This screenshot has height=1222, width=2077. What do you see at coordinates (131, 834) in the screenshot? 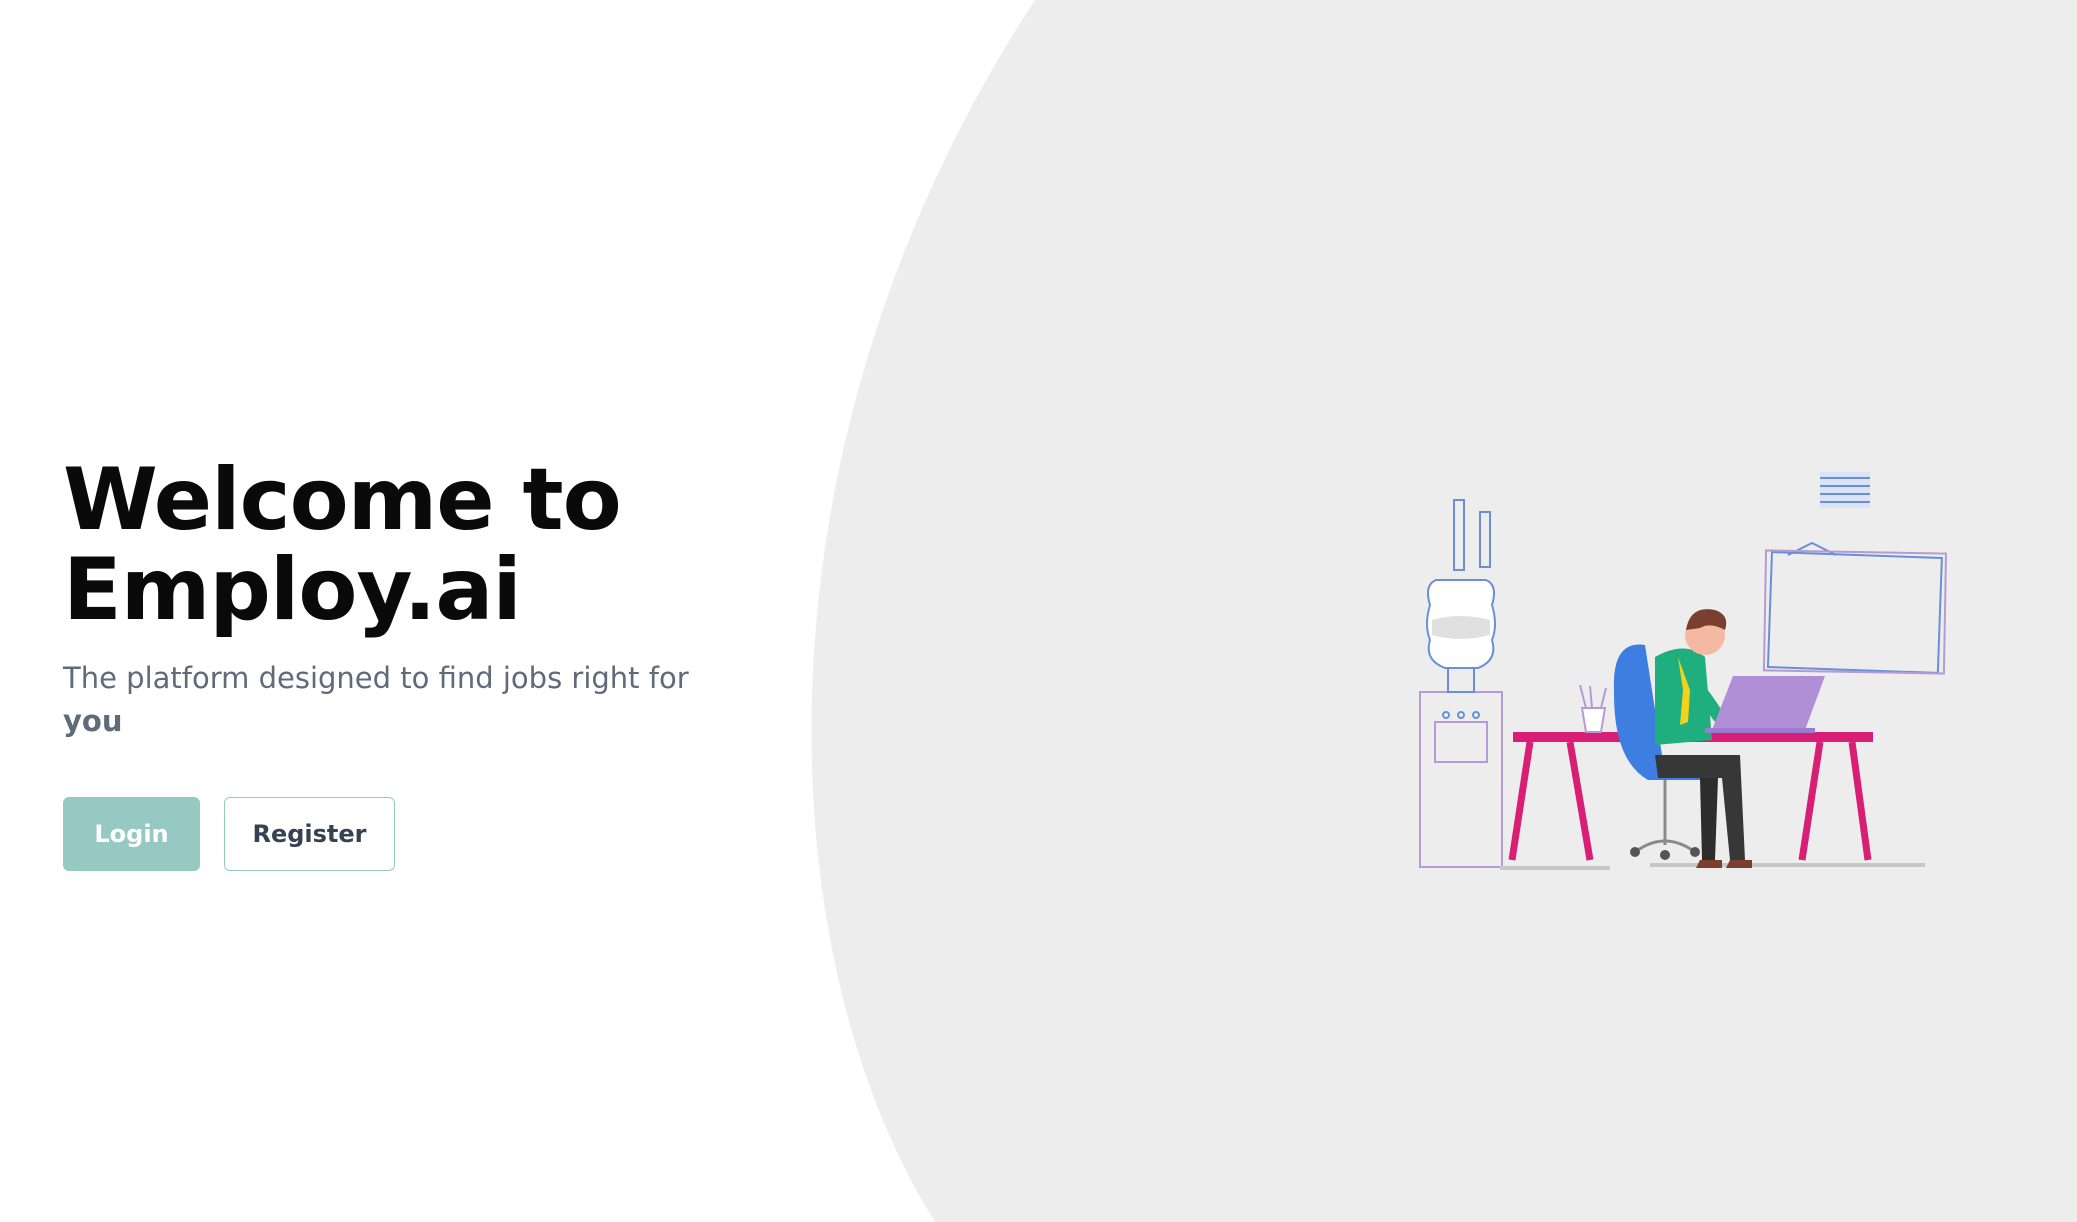
I see `login-button: Login` at bounding box center [131, 834].